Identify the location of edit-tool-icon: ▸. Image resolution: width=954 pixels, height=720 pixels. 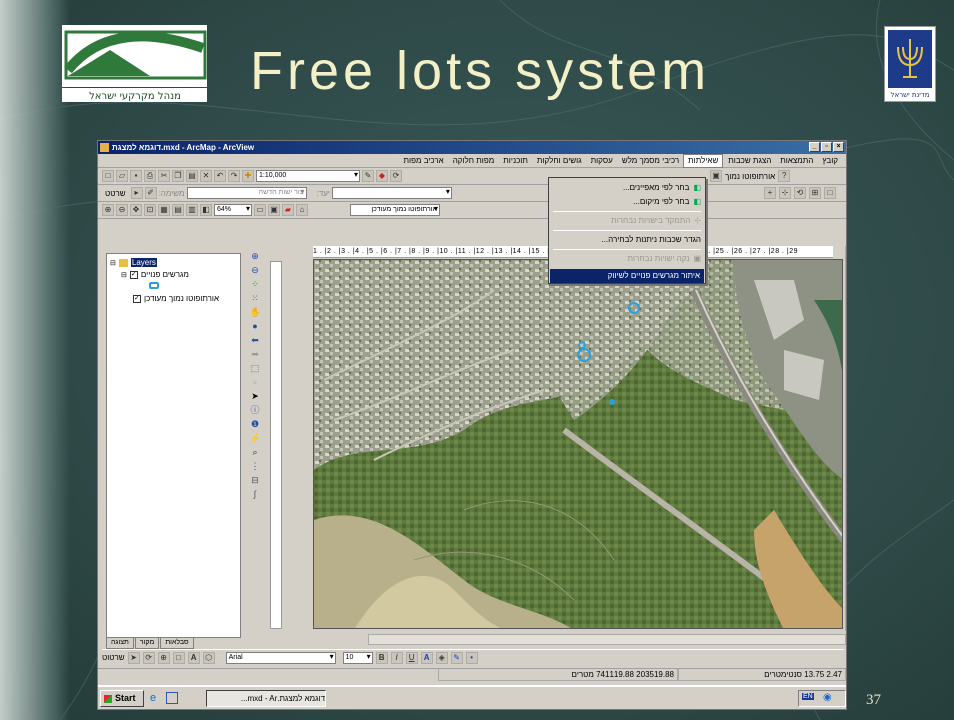
(136, 193).